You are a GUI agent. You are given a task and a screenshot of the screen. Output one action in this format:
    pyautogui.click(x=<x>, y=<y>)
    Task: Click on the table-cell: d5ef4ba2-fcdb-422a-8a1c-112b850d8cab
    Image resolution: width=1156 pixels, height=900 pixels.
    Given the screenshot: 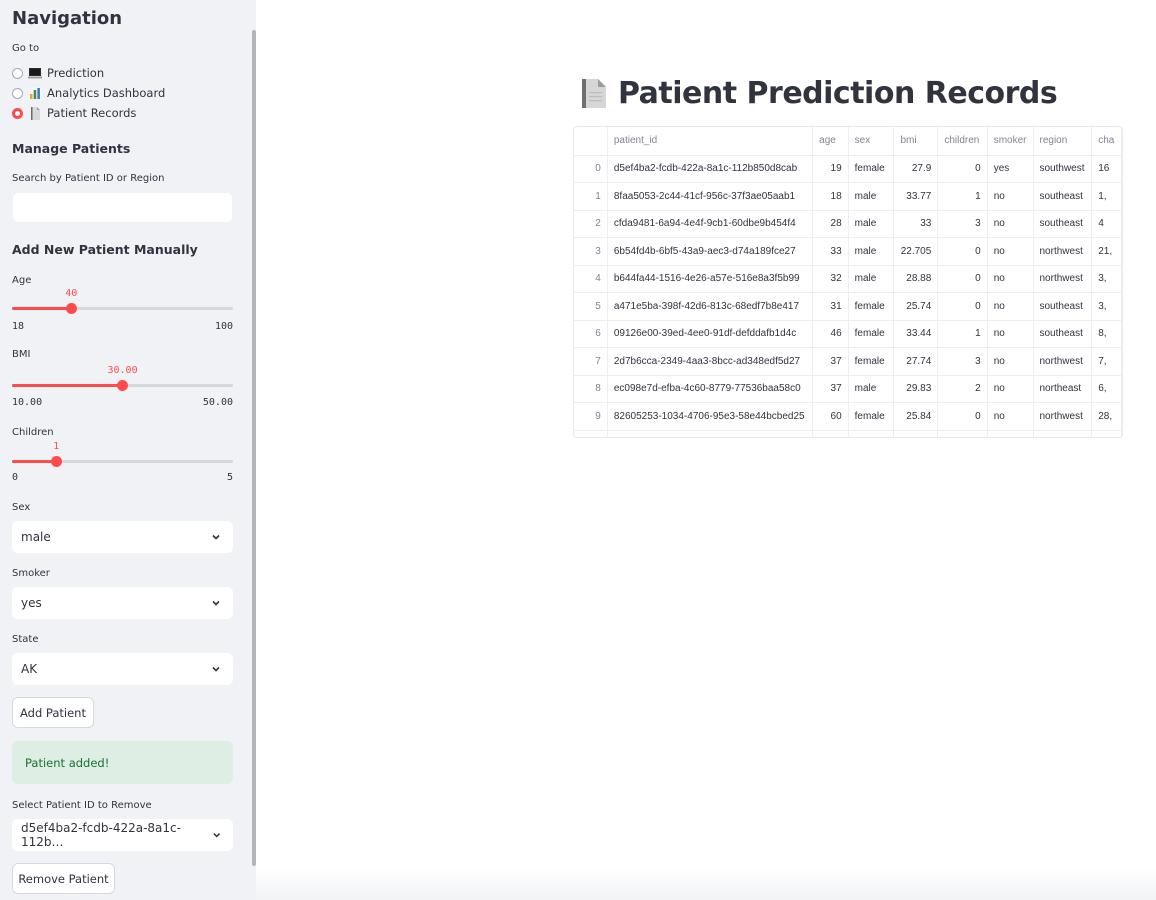 What is the action you would take?
    pyautogui.click(x=710, y=169)
    